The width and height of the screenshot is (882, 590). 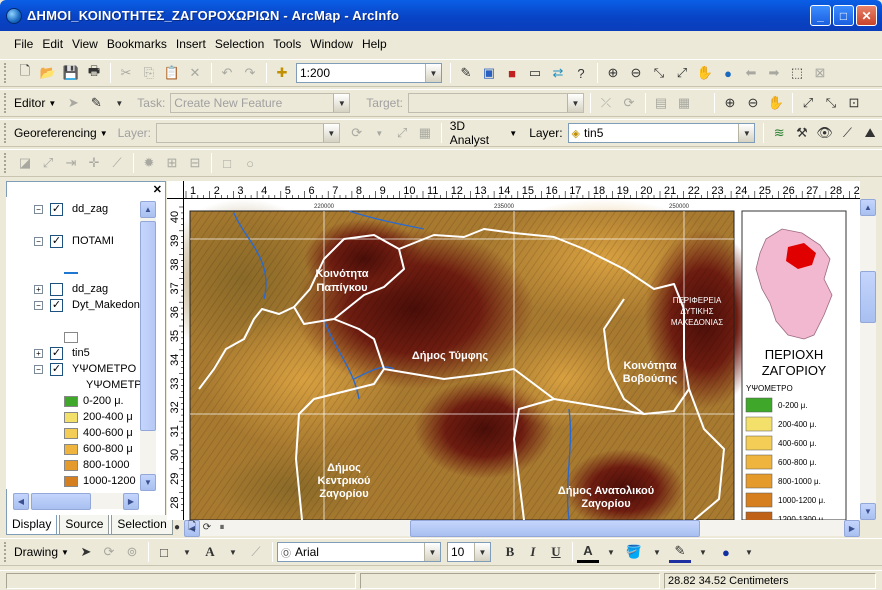 What do you see at coordinates (38, 353) in the screenshot?
I see `expand-toggle-icon: +` at bounding box center [38, 353].